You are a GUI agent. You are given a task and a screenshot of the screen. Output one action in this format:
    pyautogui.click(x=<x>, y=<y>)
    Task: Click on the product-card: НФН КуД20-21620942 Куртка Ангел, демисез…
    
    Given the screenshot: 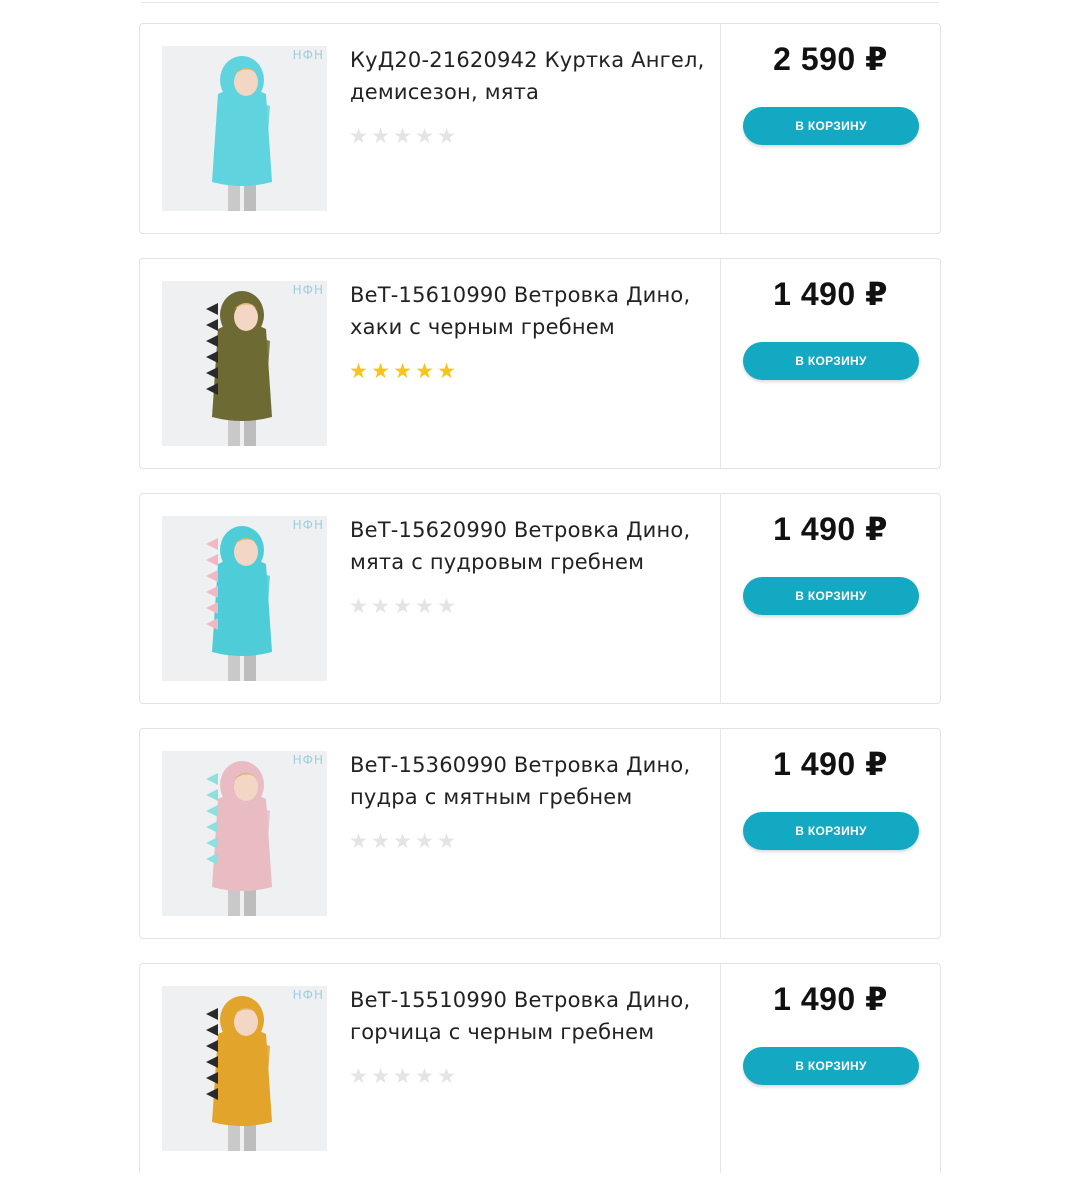 What is the action you would take?
    pyautogui.click(x=540, y=128)
    